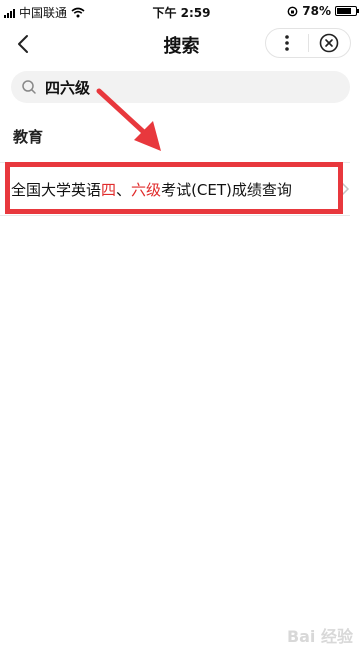 The height and width of the screenshot is (659, 363). What do you see at coordinates (29, 87) in the screenshot?
I see `search-icon` at bounding box center [29, 87].